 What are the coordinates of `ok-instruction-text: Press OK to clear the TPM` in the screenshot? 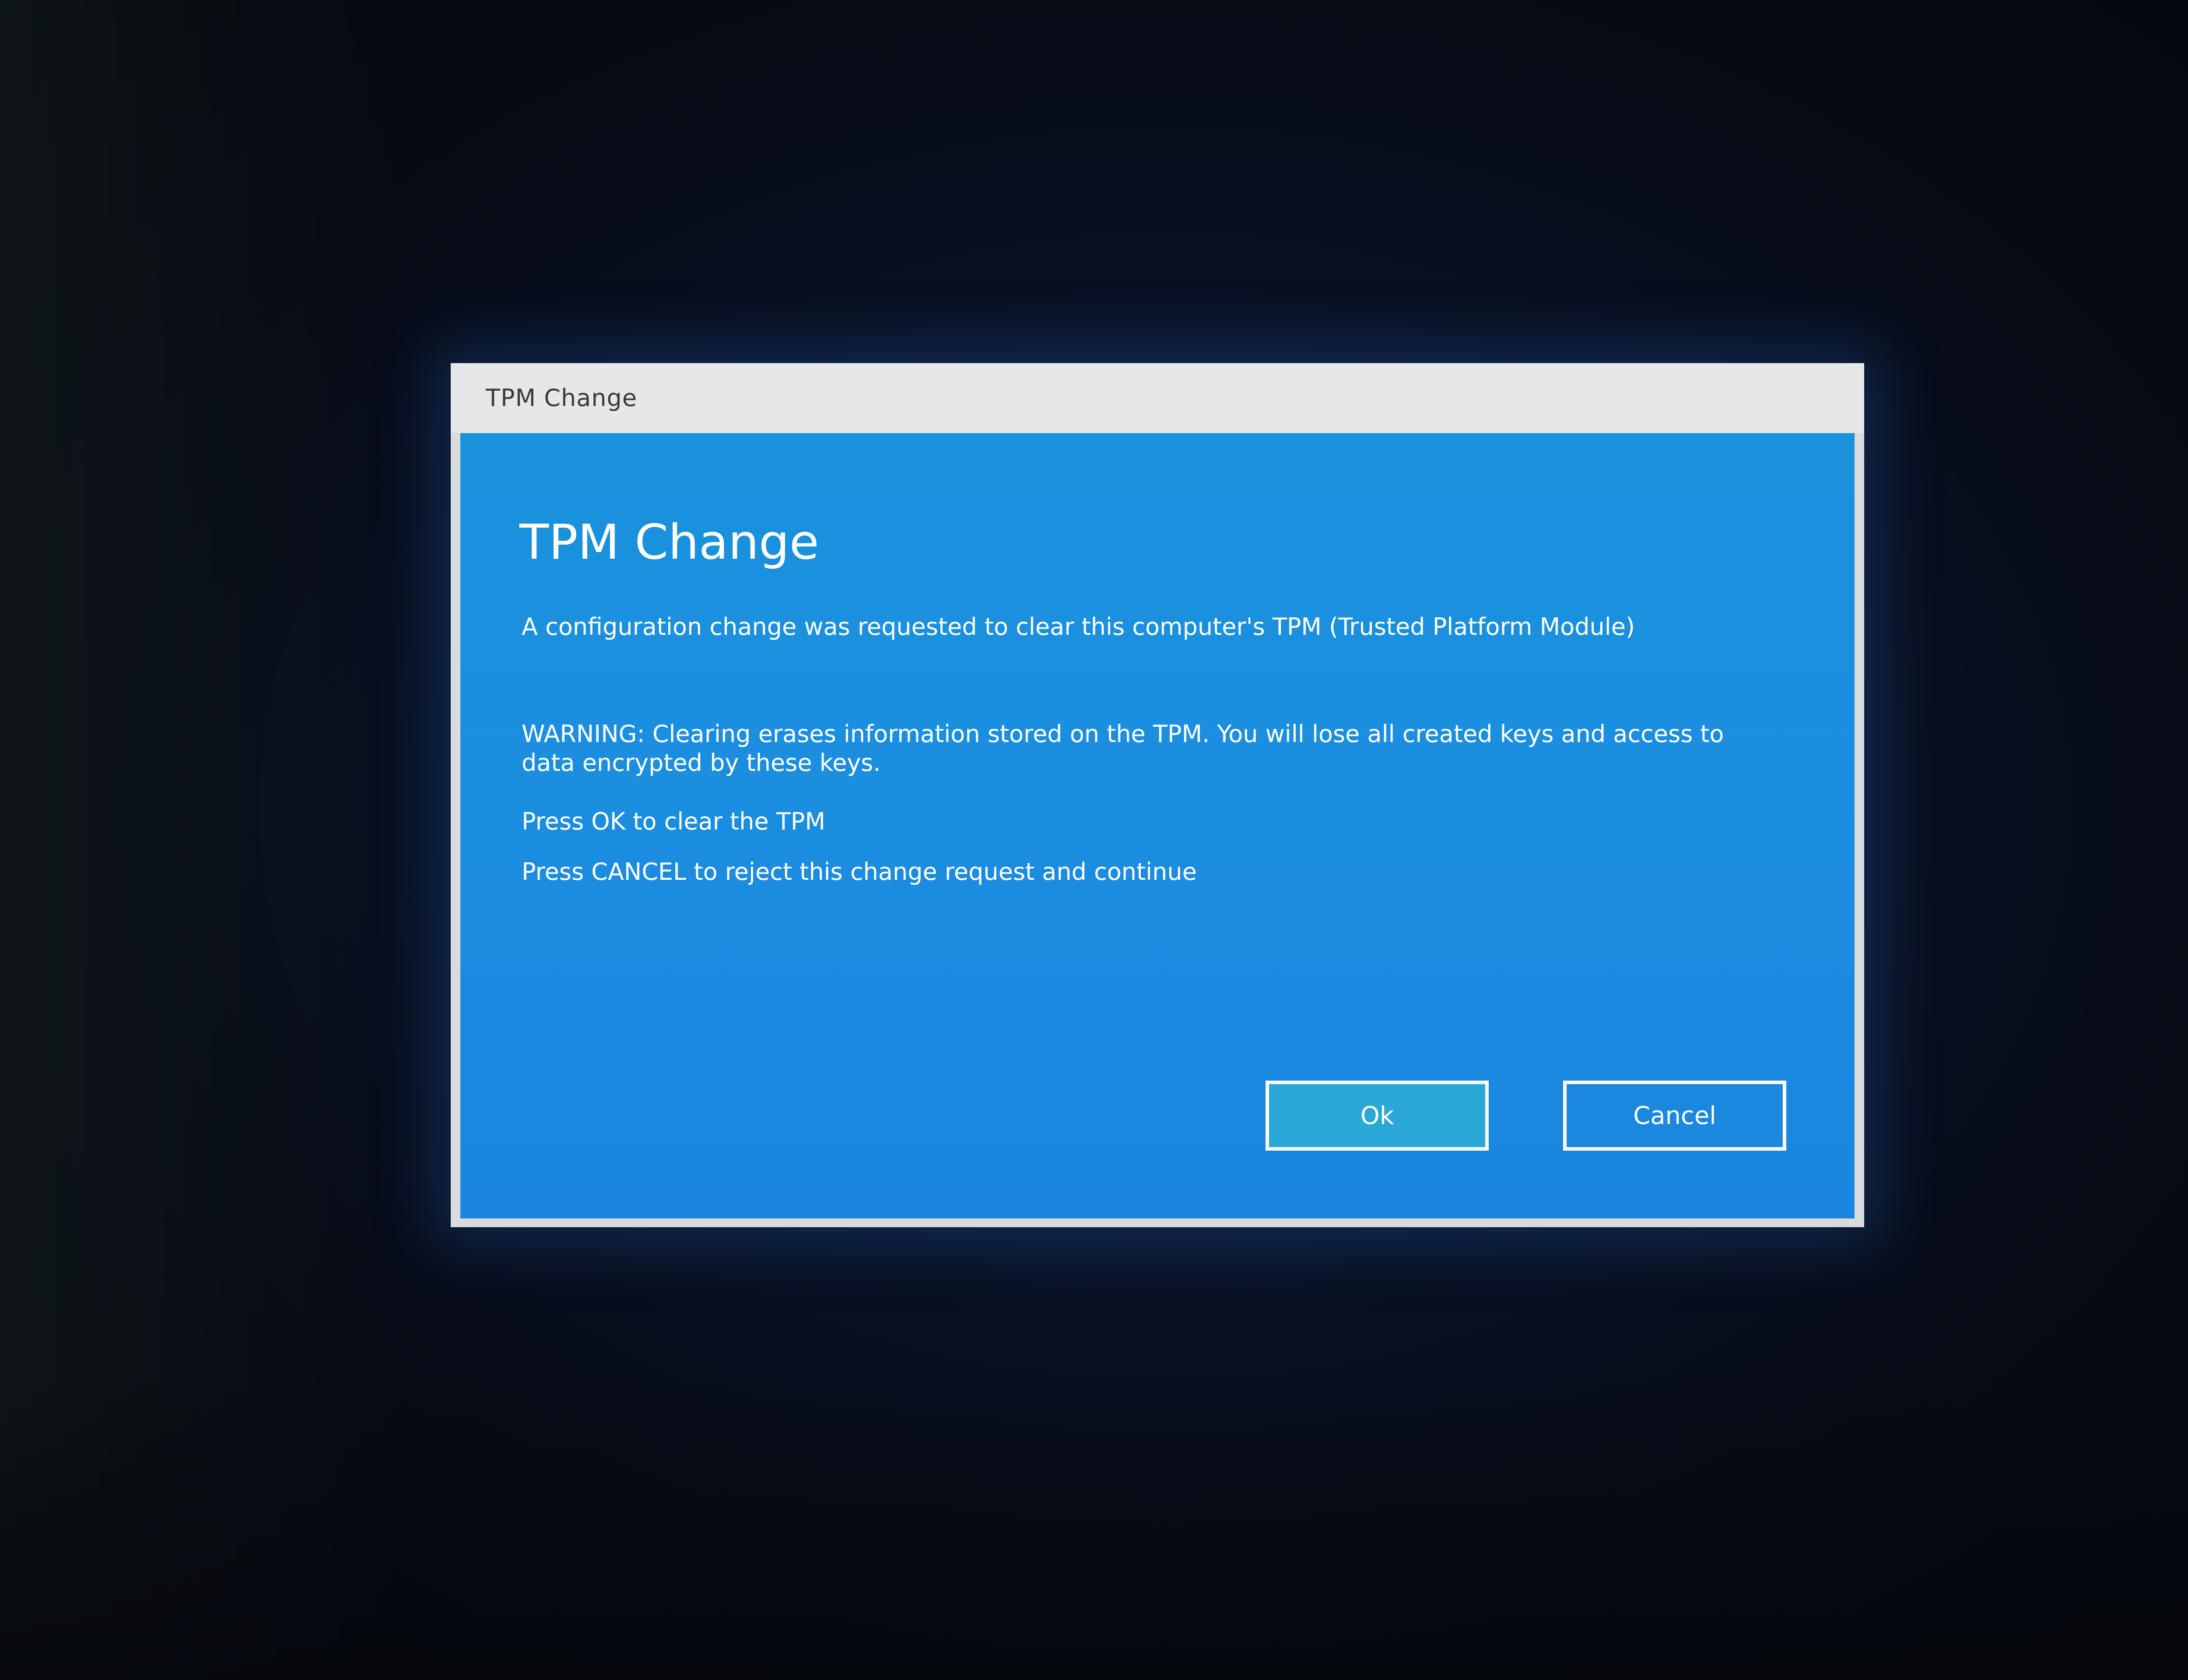 It's located at (674, 821).